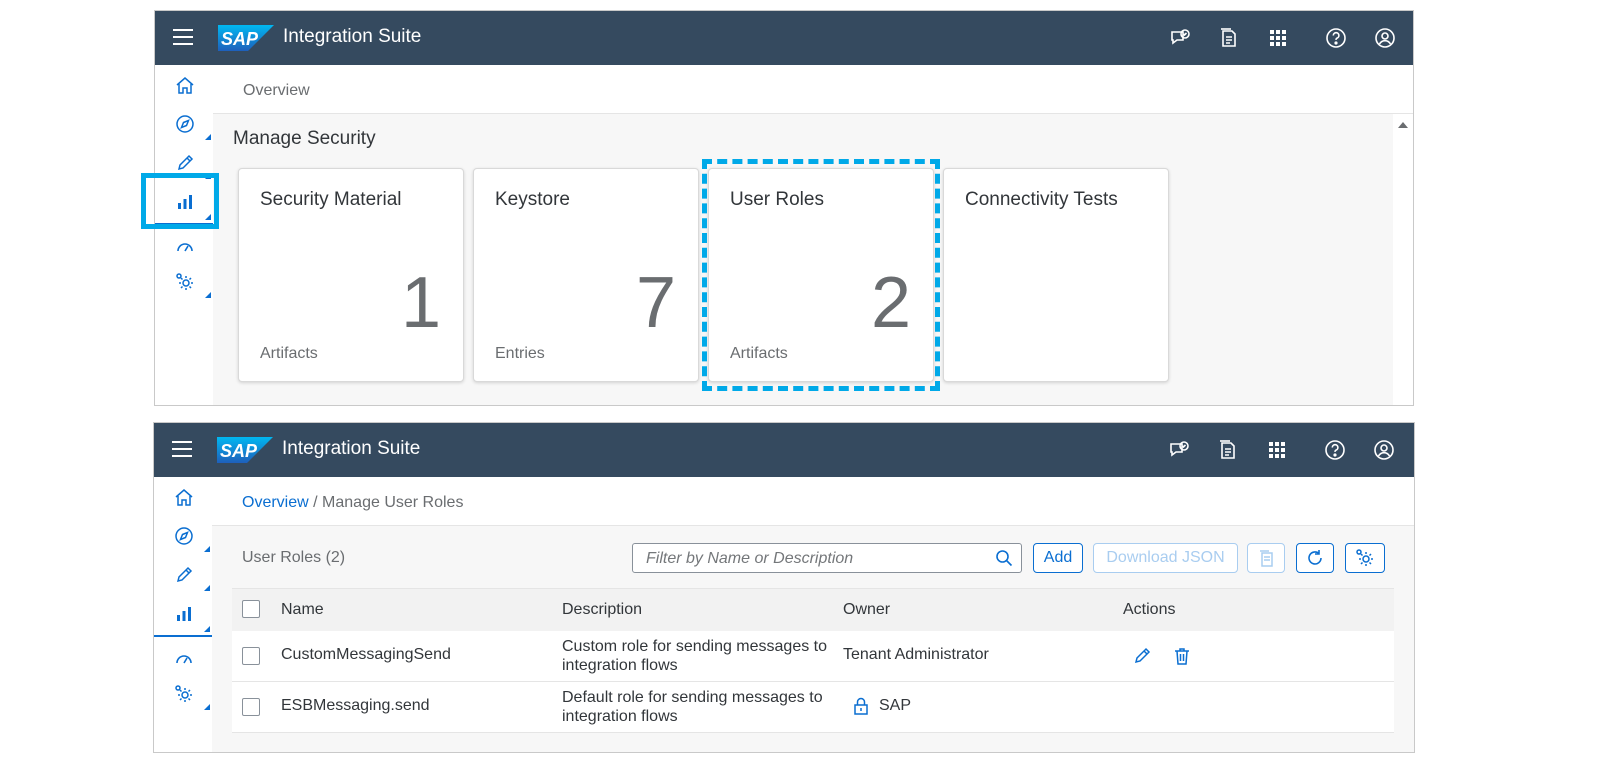 The image size is (1600, 779). Describe the element at coordinates (895, 706) in the screenshot. I see `role-owner: SAP` at that location.